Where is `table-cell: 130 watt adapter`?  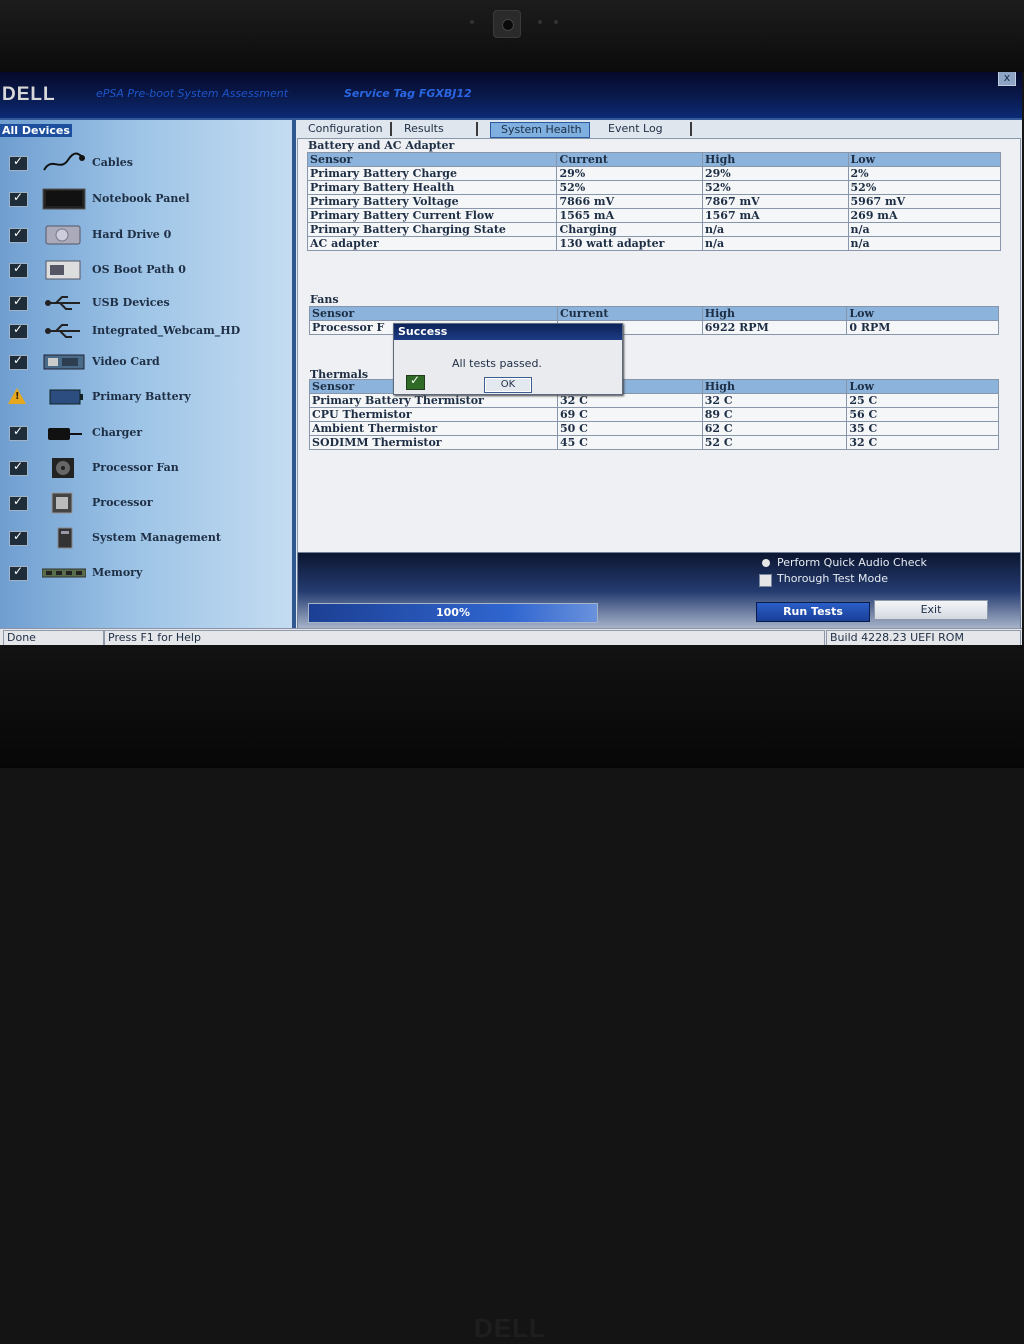 table-cell: 130 watt adapter is located at coordinates (629, 243).